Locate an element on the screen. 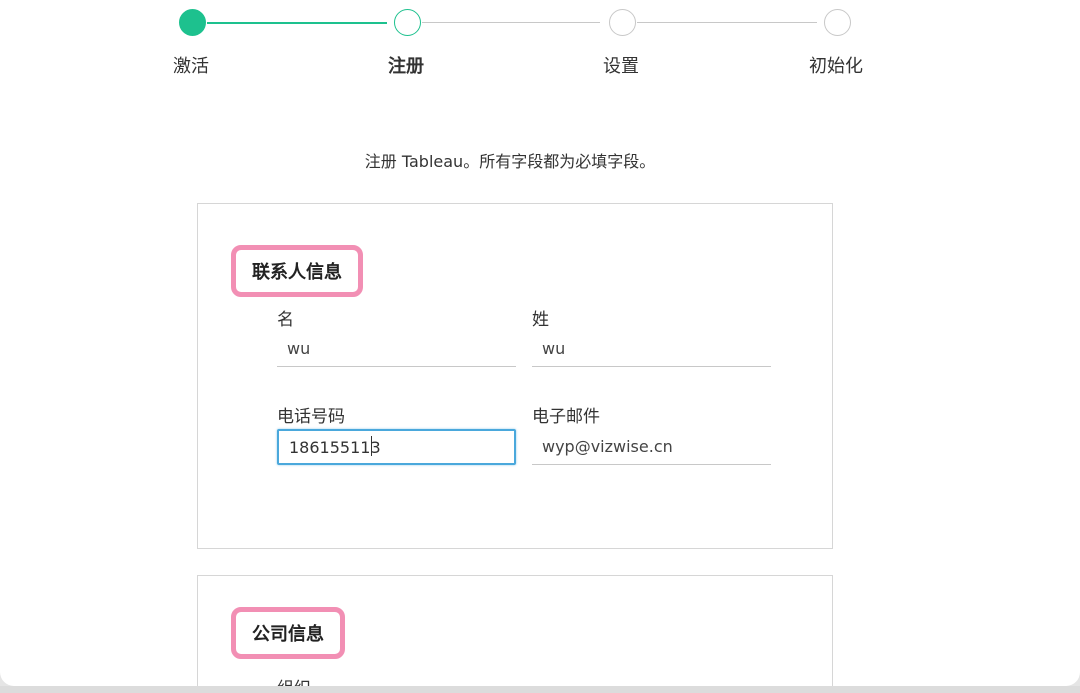 Image resolution: width=1080 pixels, height=693 pixels. step-label-activate: 激活 is located at coordinates (191, 66).